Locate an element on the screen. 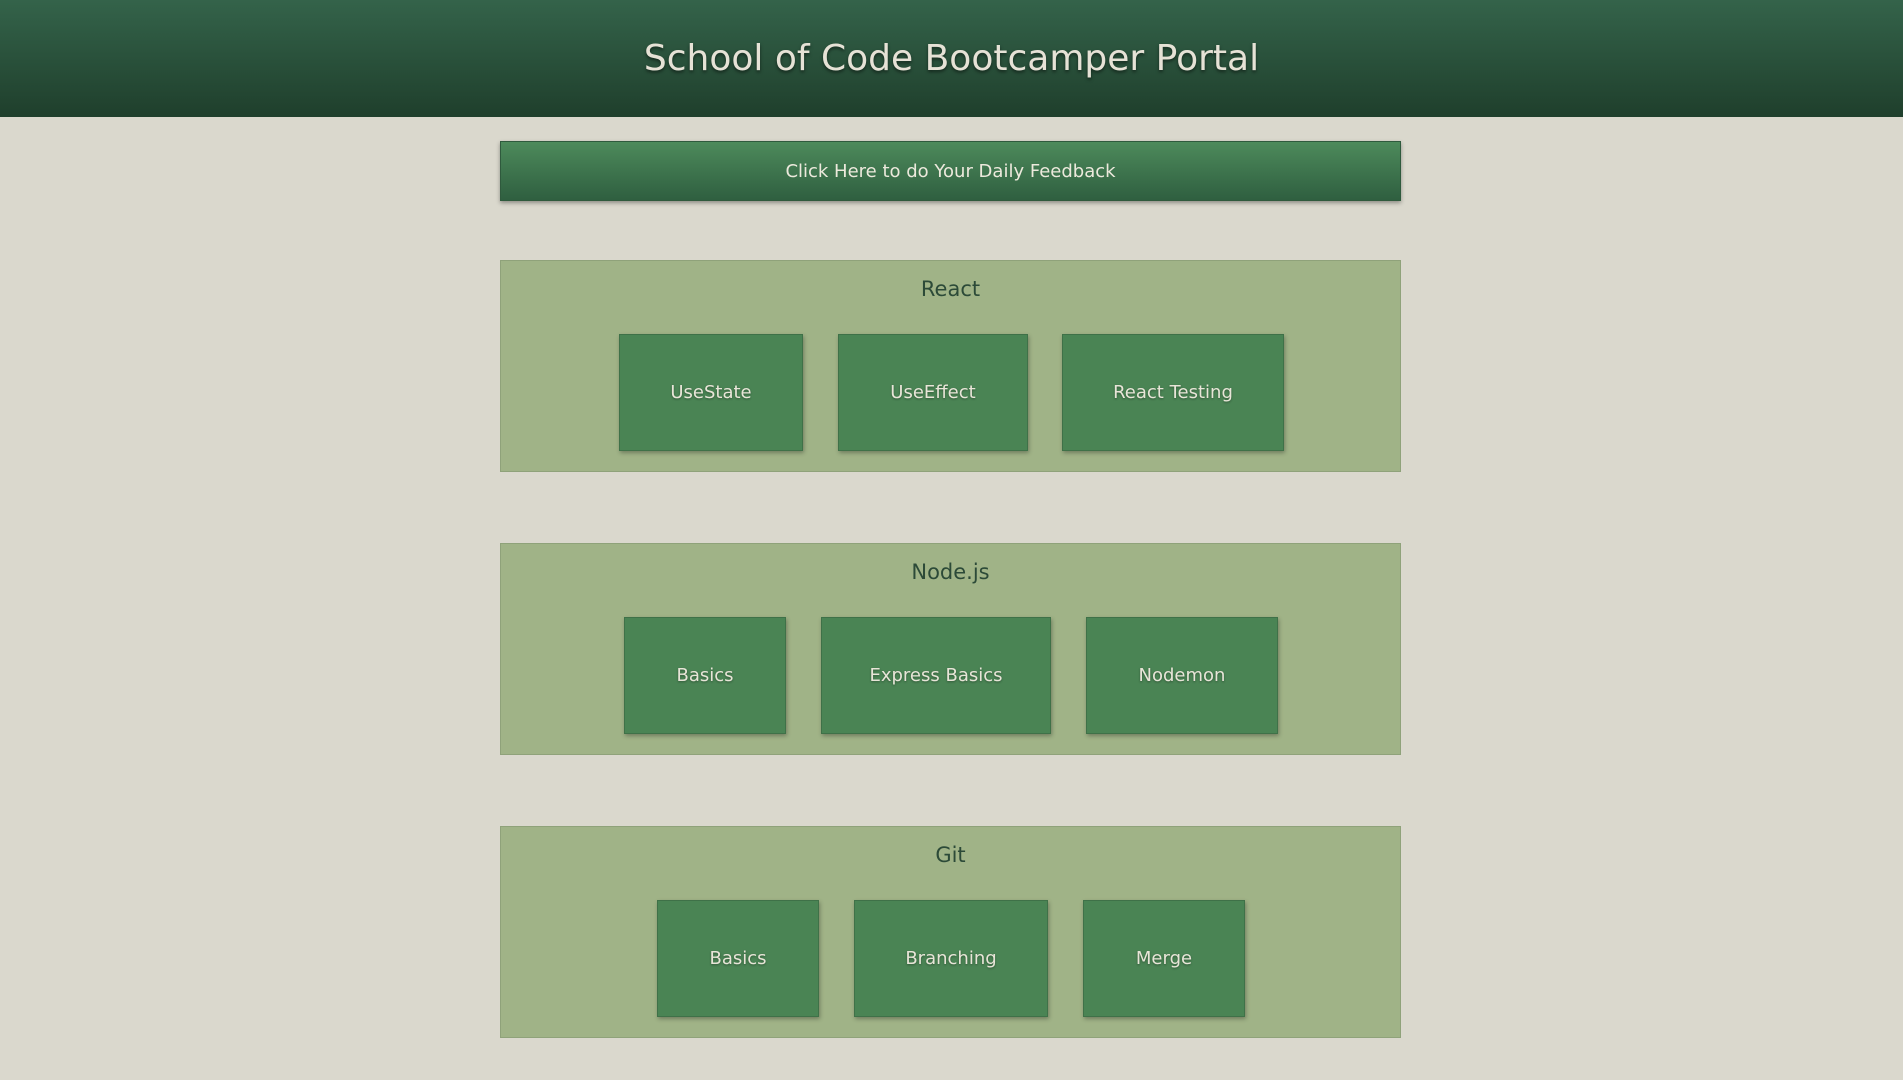  section-title: Git is located at coordinates (950, 855).